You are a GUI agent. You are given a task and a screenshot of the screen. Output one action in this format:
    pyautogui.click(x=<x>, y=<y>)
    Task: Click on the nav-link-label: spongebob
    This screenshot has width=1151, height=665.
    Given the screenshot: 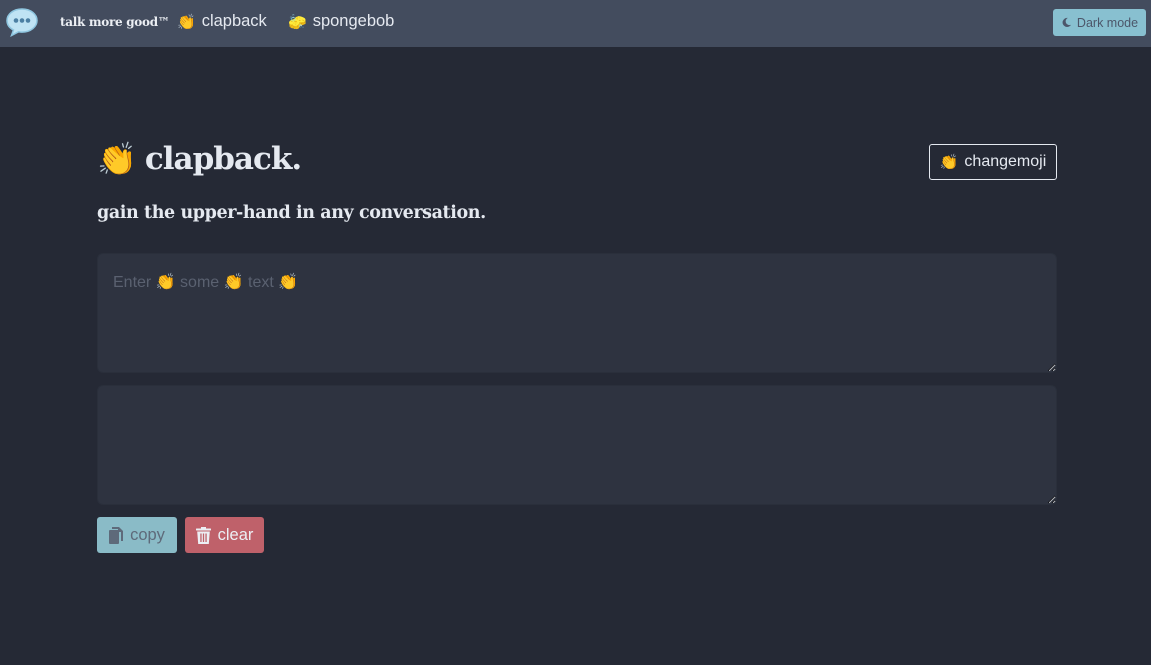 What is the action you would take?
    pyautogui.click(x=353, y=21)
    